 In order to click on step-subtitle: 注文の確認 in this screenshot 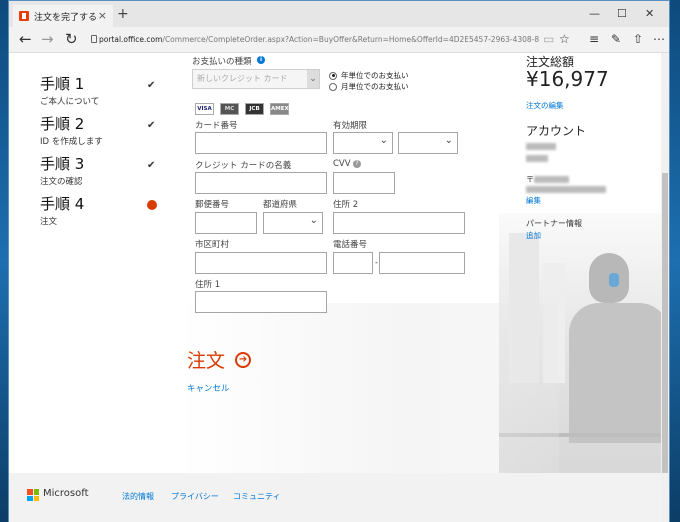, I will do `click(61, 182)`.